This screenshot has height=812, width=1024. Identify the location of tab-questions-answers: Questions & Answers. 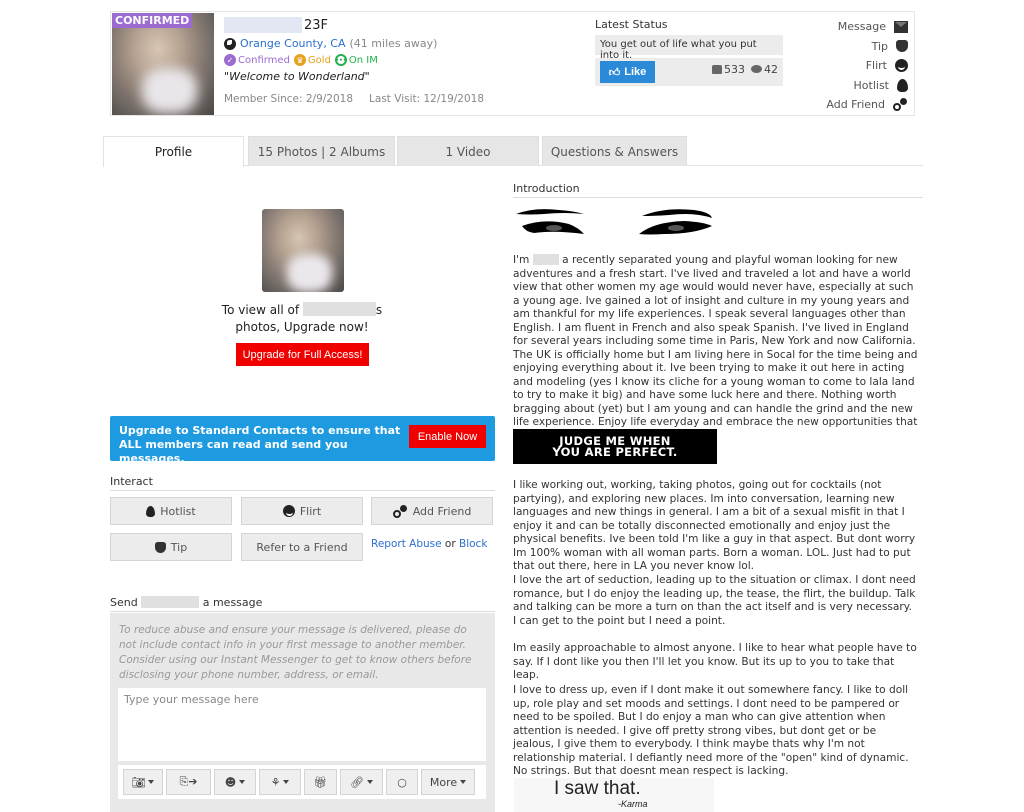
(614, 151).